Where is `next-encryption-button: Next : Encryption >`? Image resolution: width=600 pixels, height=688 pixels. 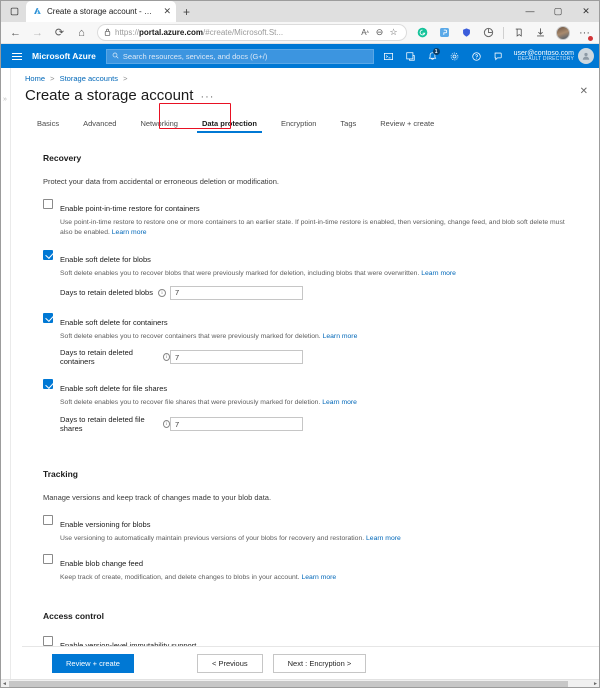 next-encryption-button: Next : Encryption > is located at coordinates (319, 663).